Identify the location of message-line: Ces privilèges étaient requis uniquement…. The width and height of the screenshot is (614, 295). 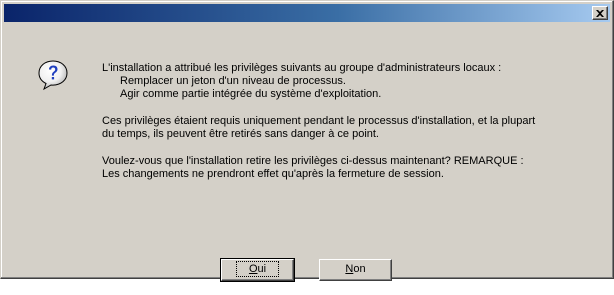
(319, 121).